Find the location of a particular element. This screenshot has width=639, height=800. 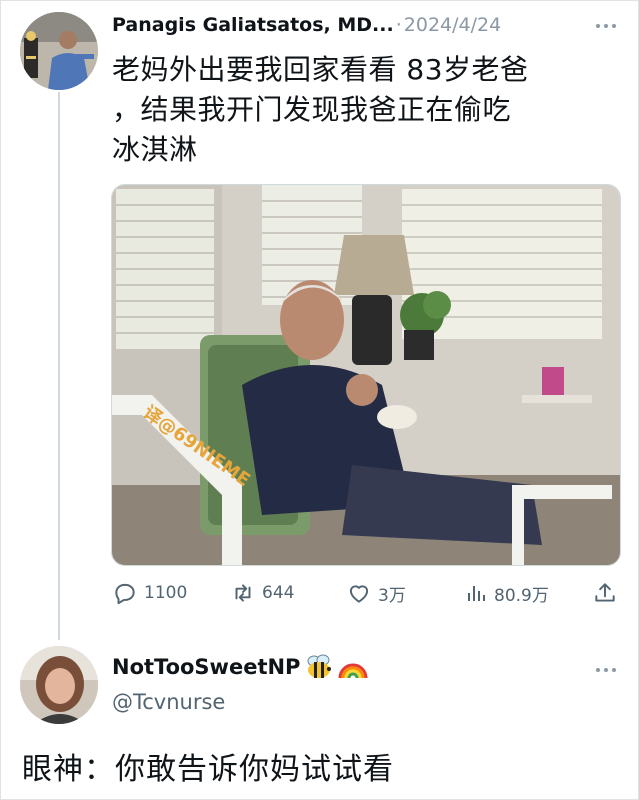

views-chart-icon is located at coordinates (476, 593).